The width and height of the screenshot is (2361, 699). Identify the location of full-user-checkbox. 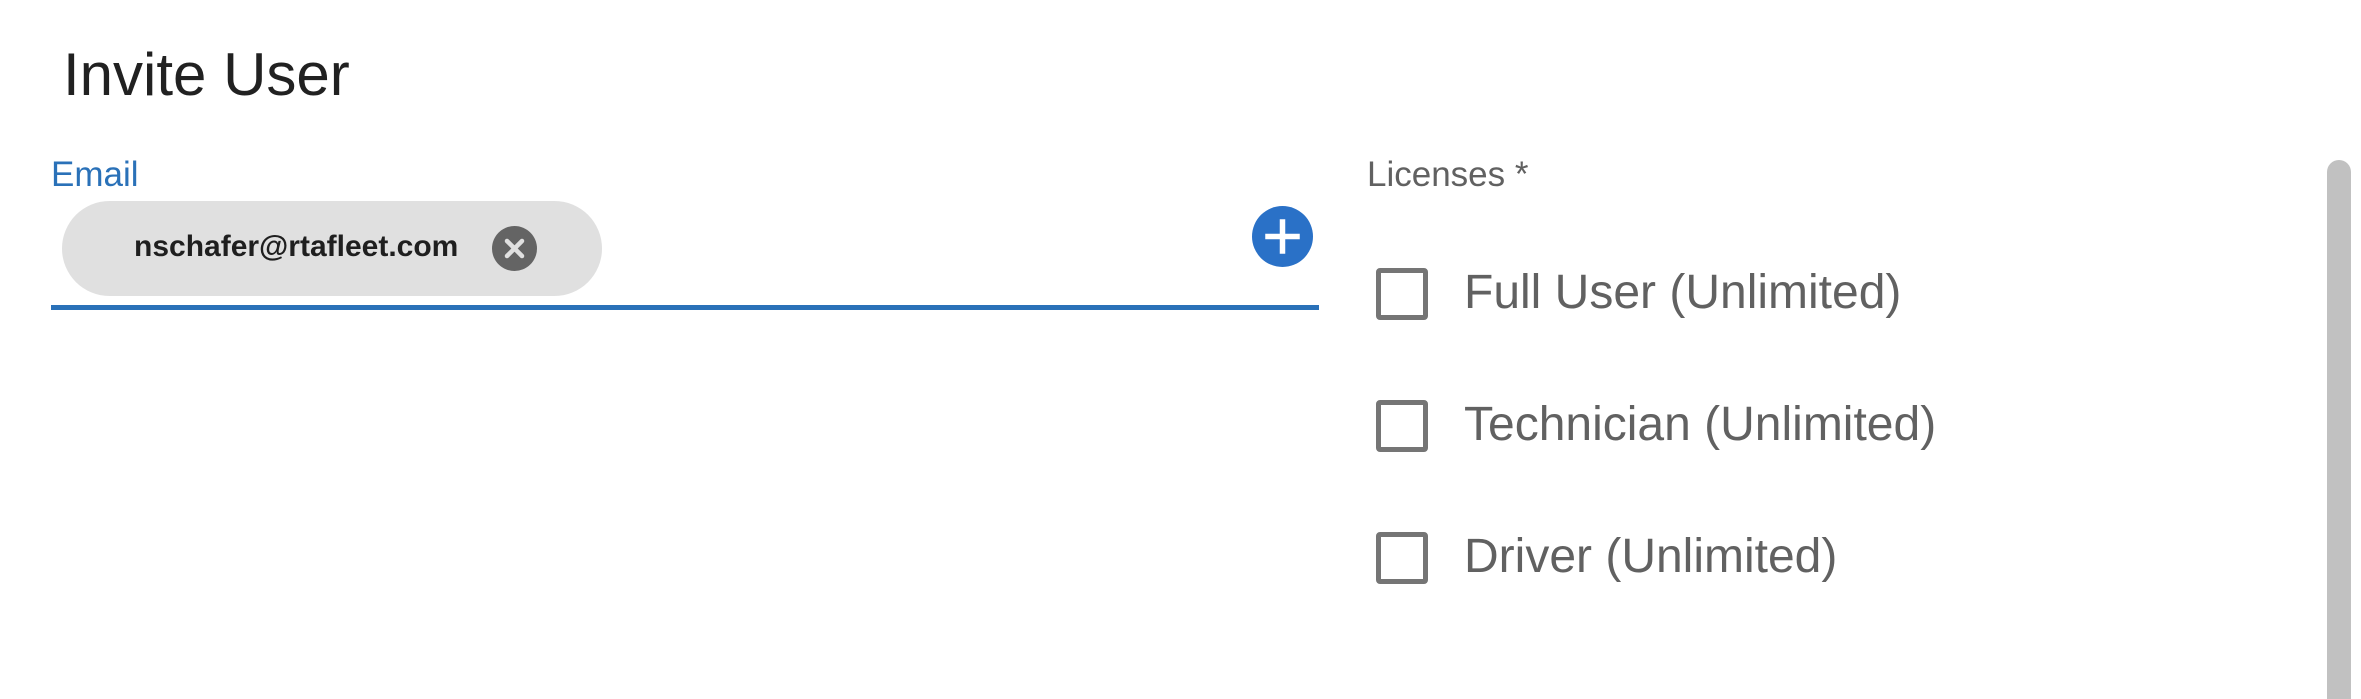
(1402, 294).